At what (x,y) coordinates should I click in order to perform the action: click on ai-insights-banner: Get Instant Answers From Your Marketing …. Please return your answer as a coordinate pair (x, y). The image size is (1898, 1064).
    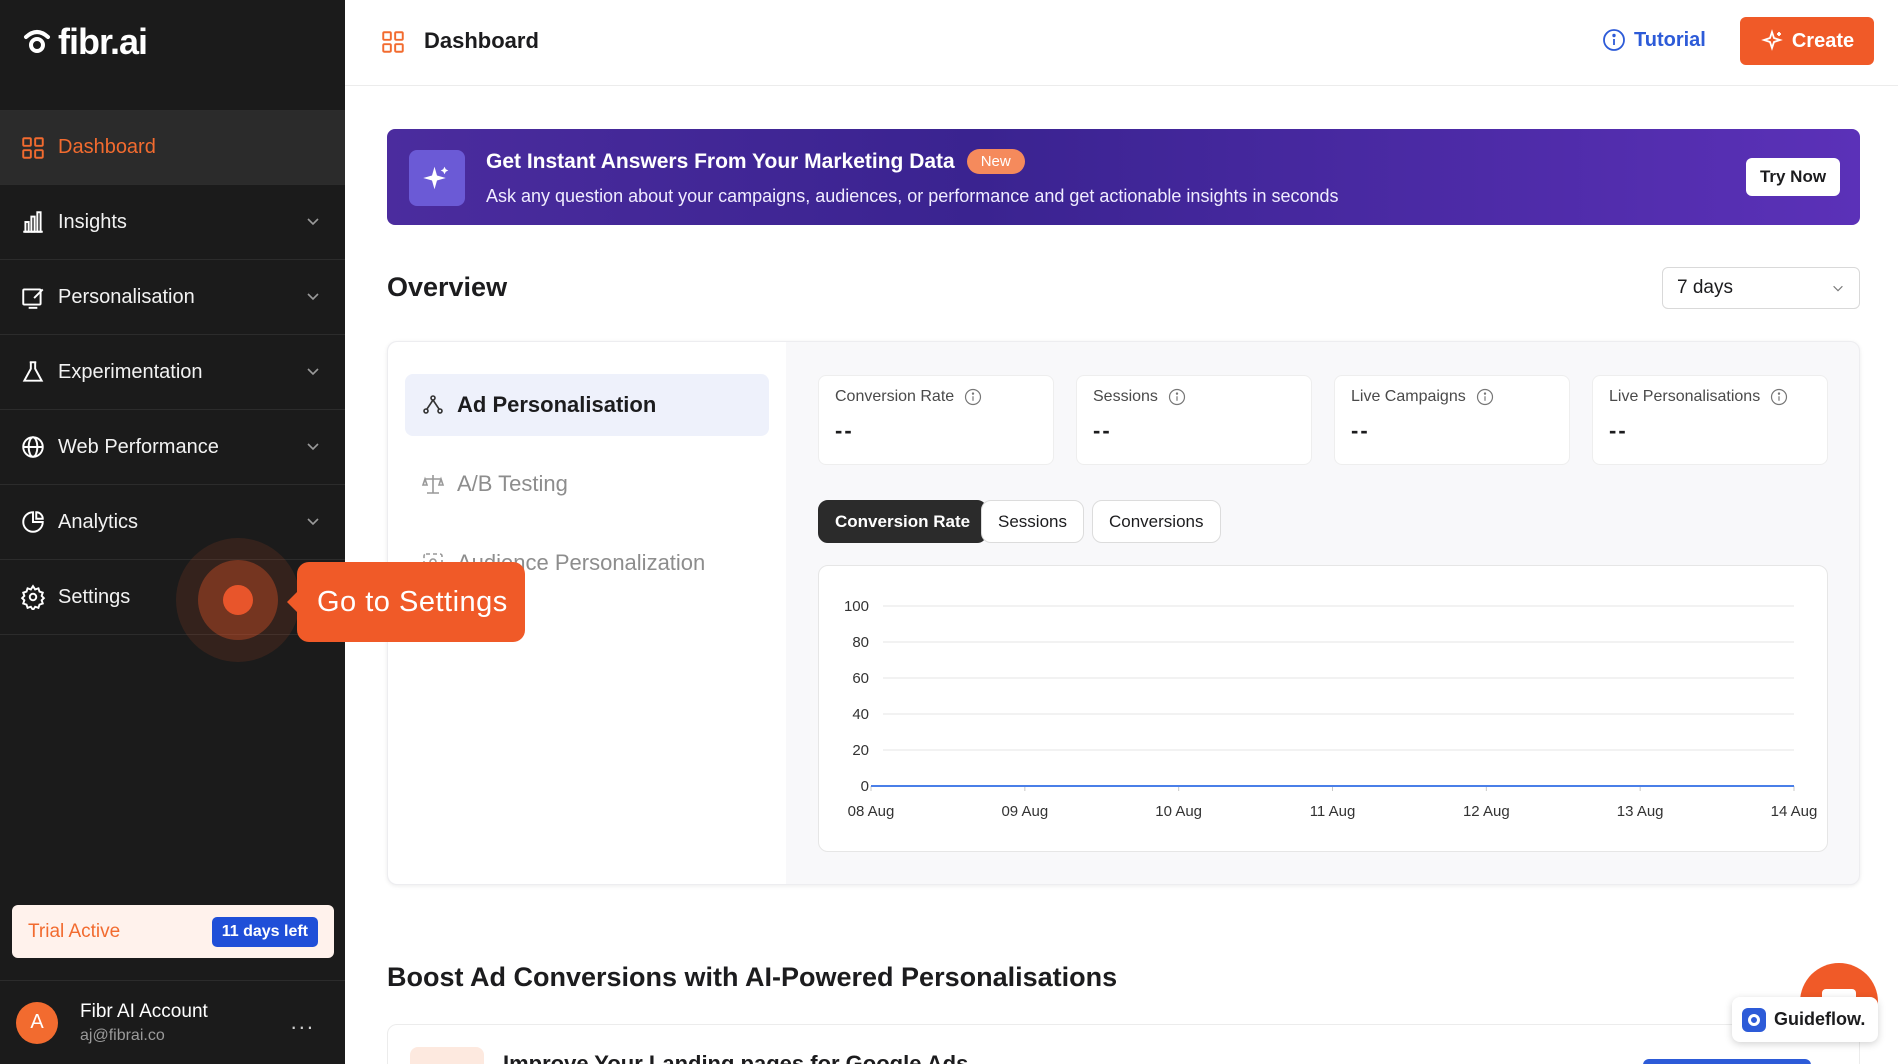
    Looking at the image, I should click on (1123, 177).